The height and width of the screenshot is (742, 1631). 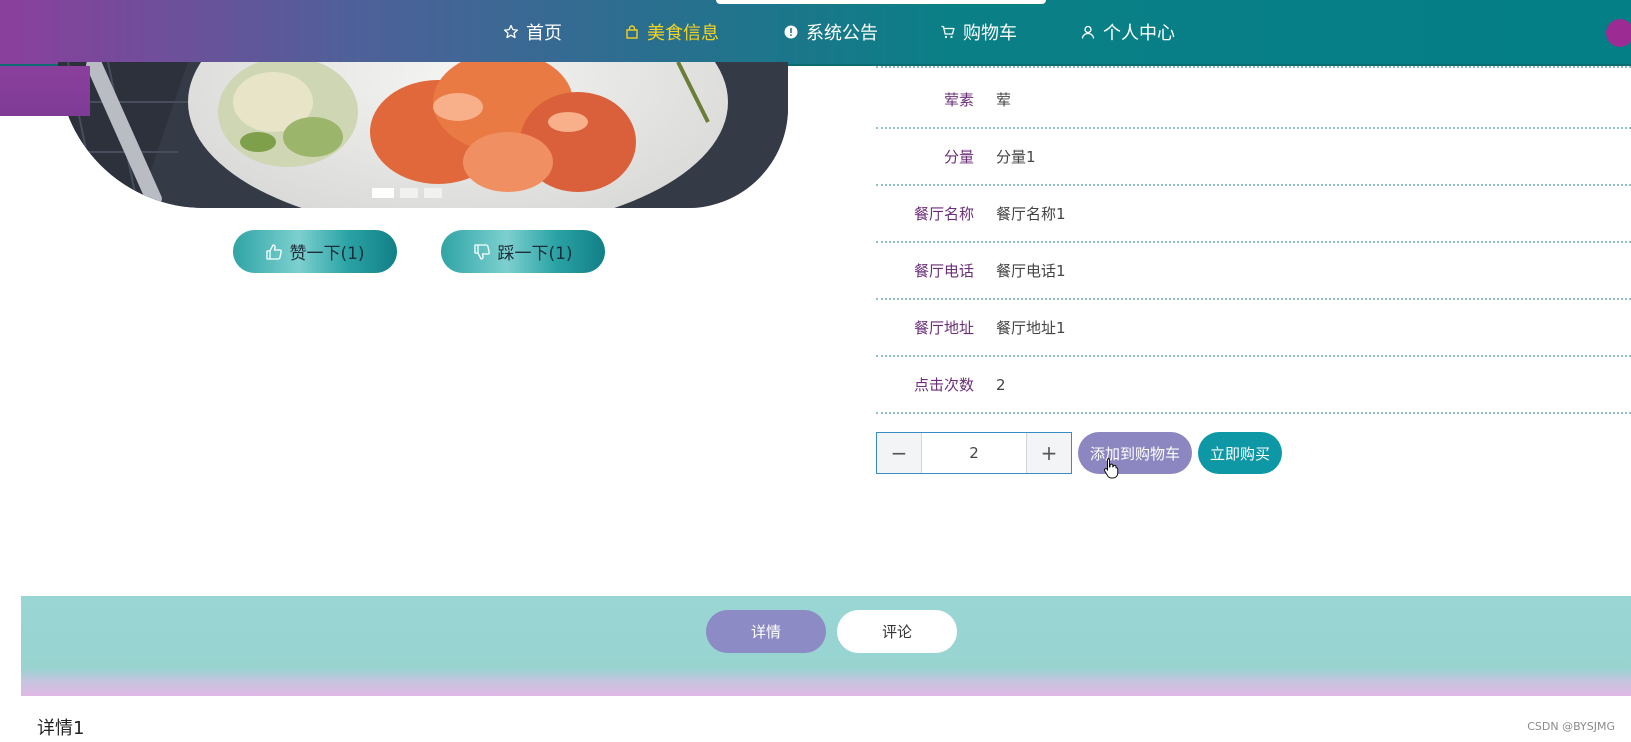 I want to click on info-label: 点击次数, so click(x=943, y=385).